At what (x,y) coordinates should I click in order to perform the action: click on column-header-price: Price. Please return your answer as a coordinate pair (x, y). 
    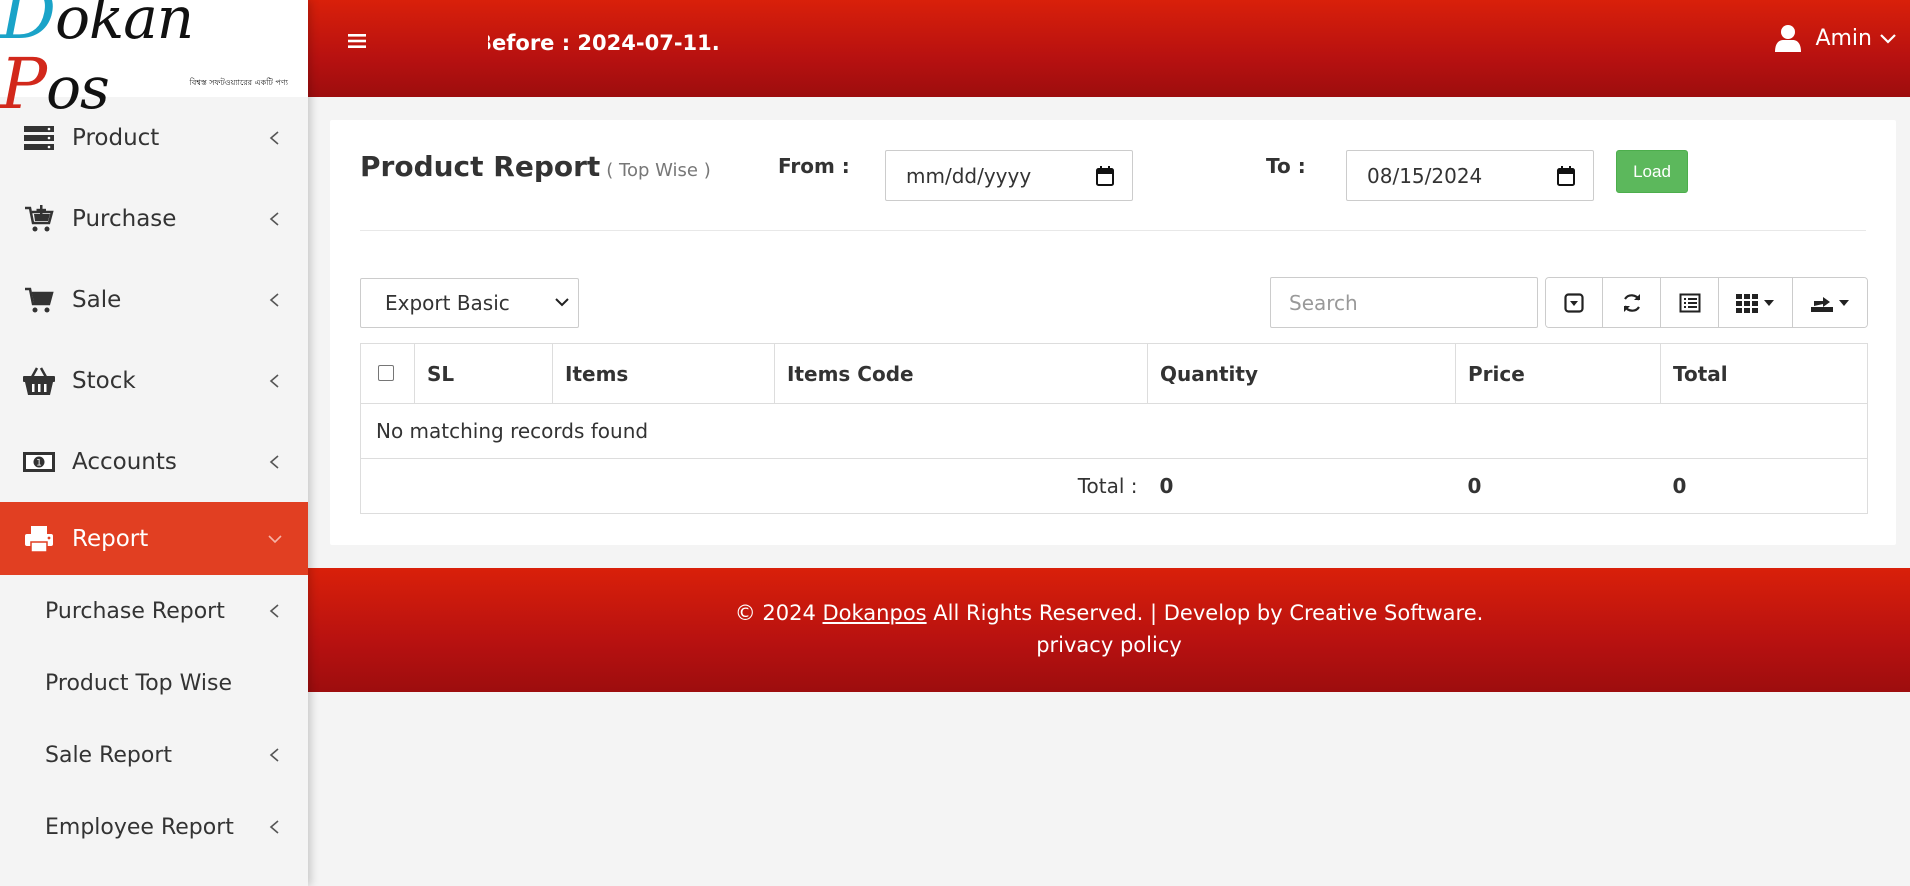
    Looking at the image, I should click on (1558, 373).